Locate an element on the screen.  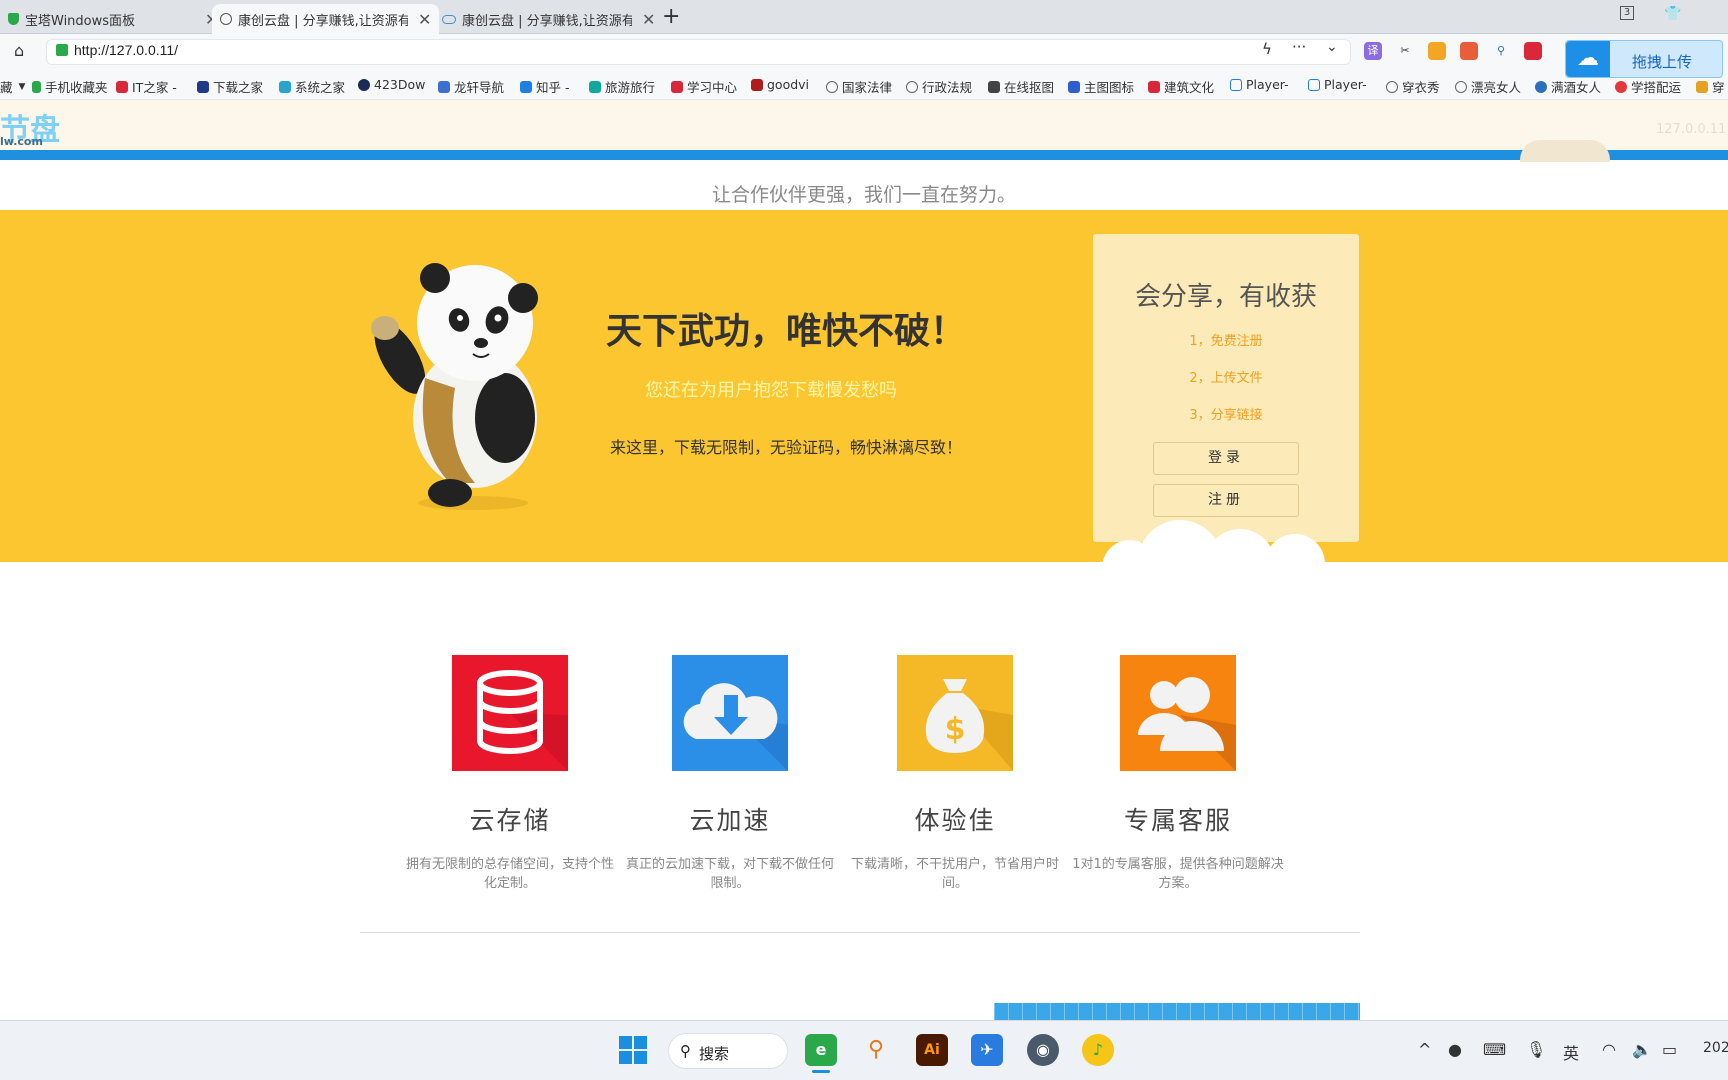
bookmark-item: 手机收藏夹 is located at coordinates (70, 86).